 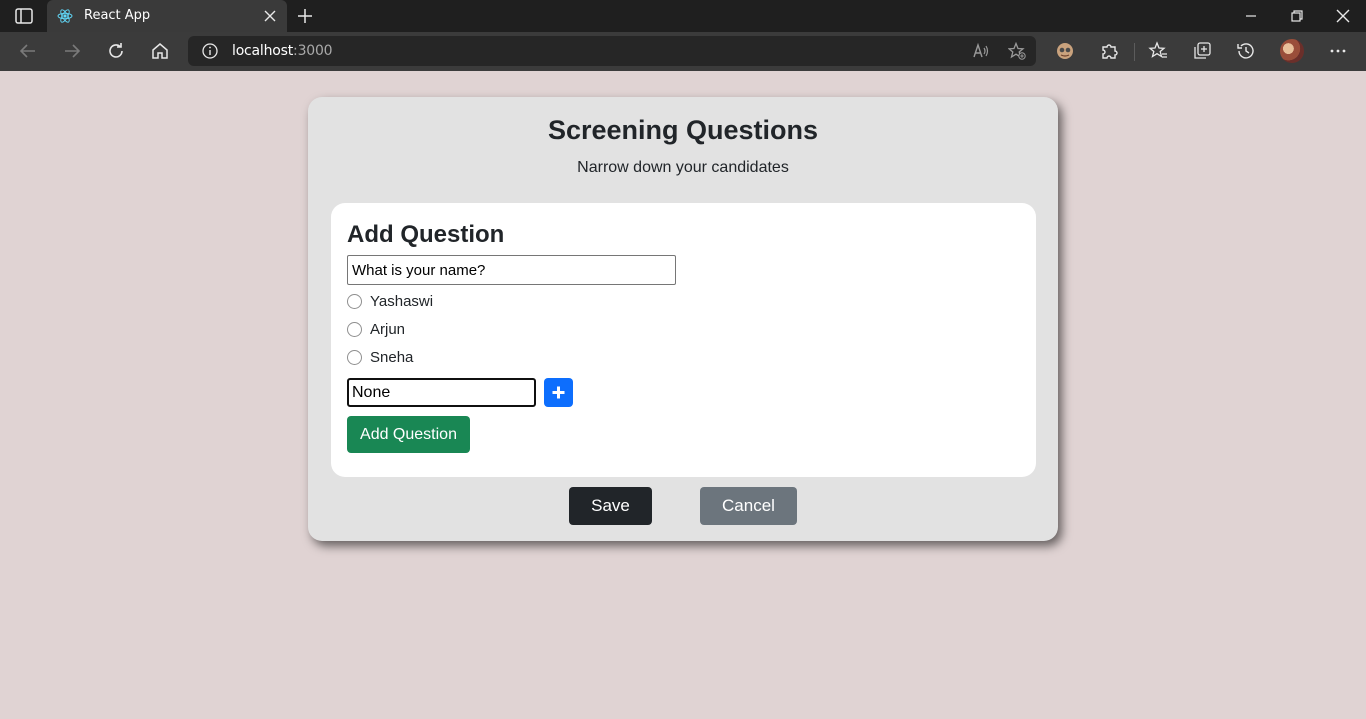 What do you see at coordinates (65, 16) in the screenshot?
I see `react-favicon-icon` at bounding box center [65, 16].